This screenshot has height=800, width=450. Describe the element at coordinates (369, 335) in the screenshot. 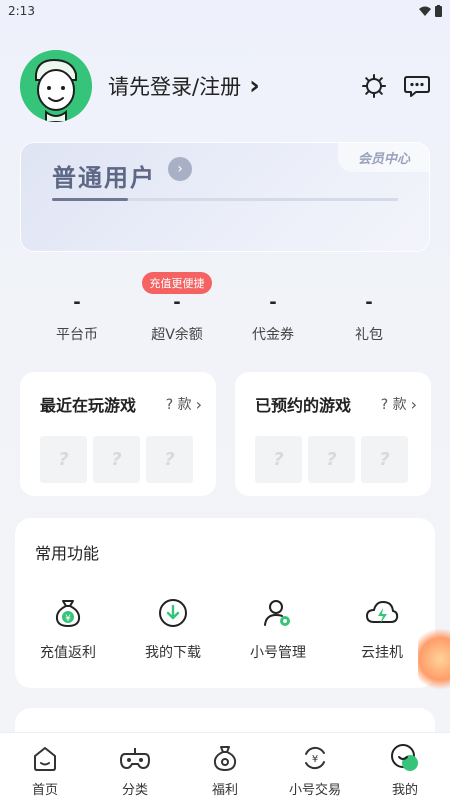

I see `stat-label: 礼包` at that location.